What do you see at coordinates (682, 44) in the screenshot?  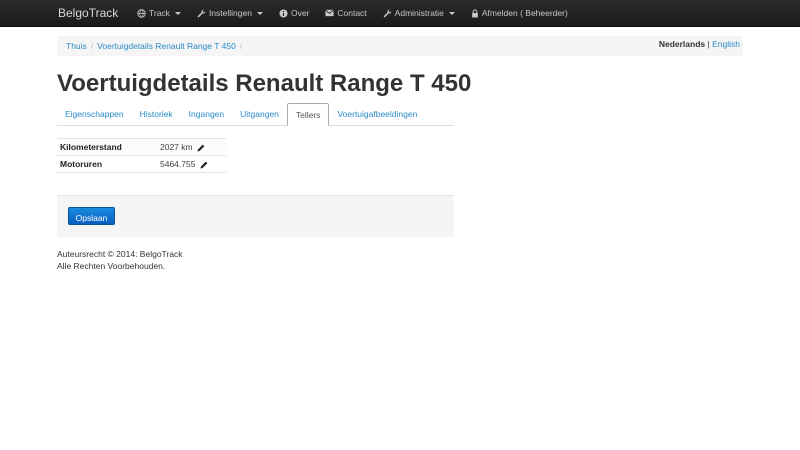 I see `language-active: Nederlands` at bounding box center [682, 44].